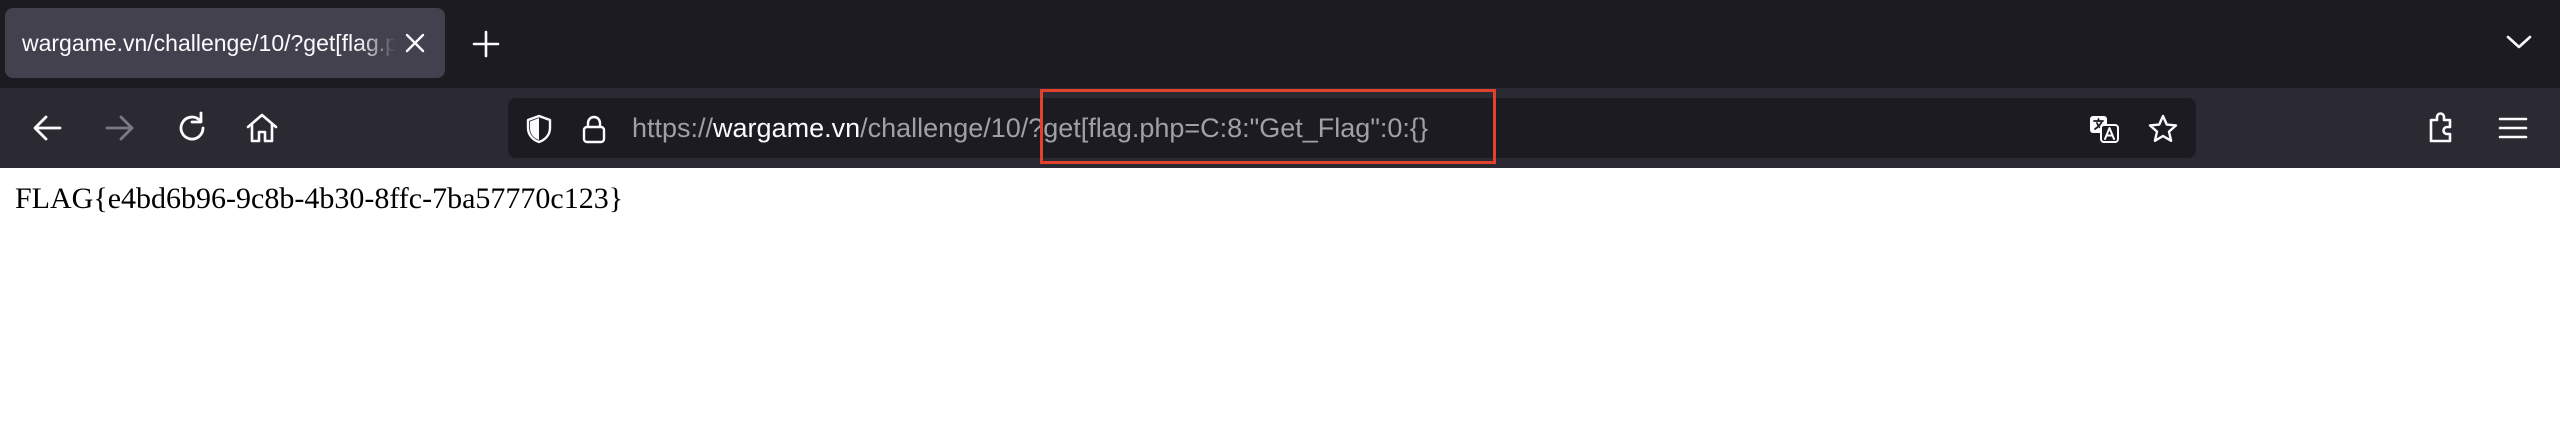 The width and height of the screenshot is (2560, 422). I want to click on lock-icon, so click(594, 129).